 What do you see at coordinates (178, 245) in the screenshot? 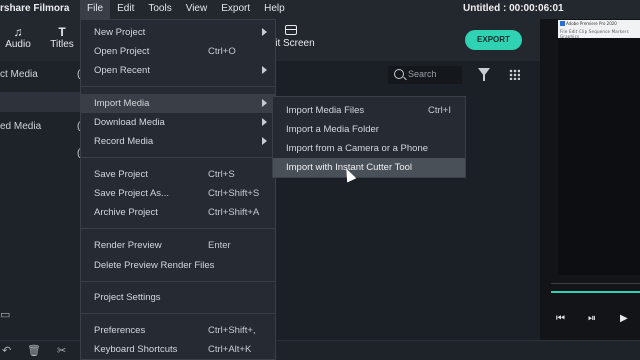
I see `menu-item-render-preview: Render Preview Enter` at bounding box center [178, 245].